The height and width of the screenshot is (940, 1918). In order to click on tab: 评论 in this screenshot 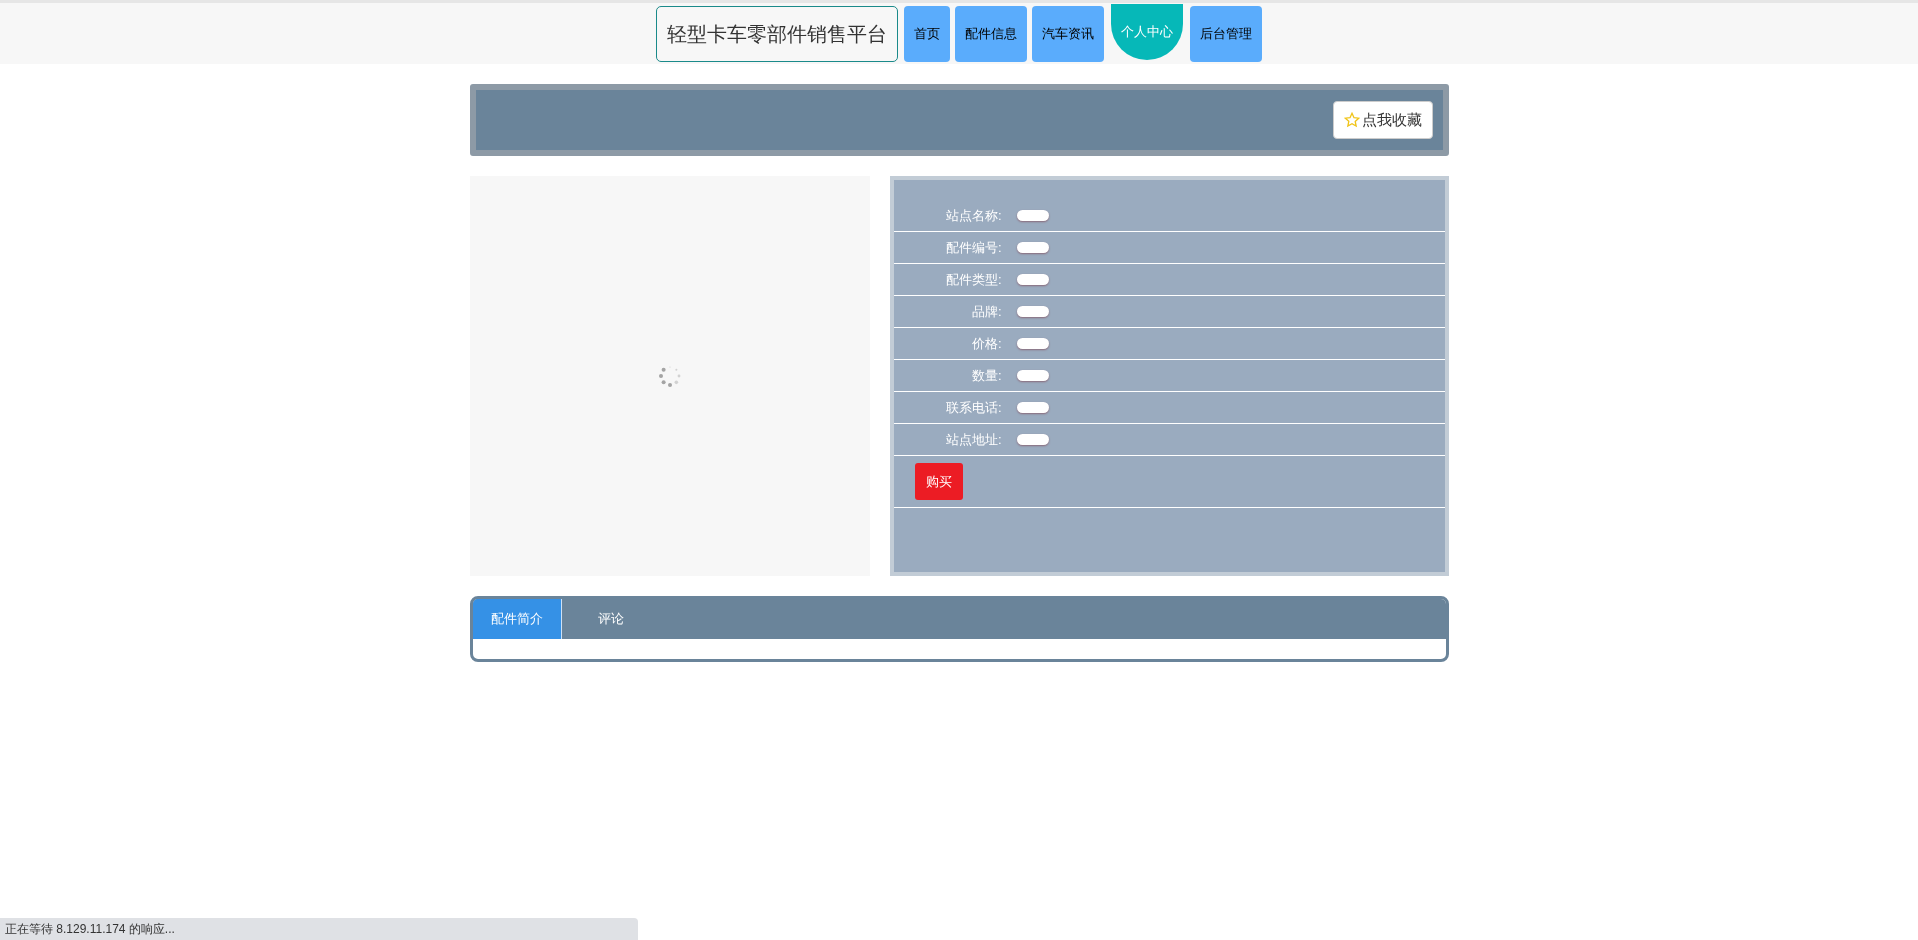, I will do `click(610, 619)`.